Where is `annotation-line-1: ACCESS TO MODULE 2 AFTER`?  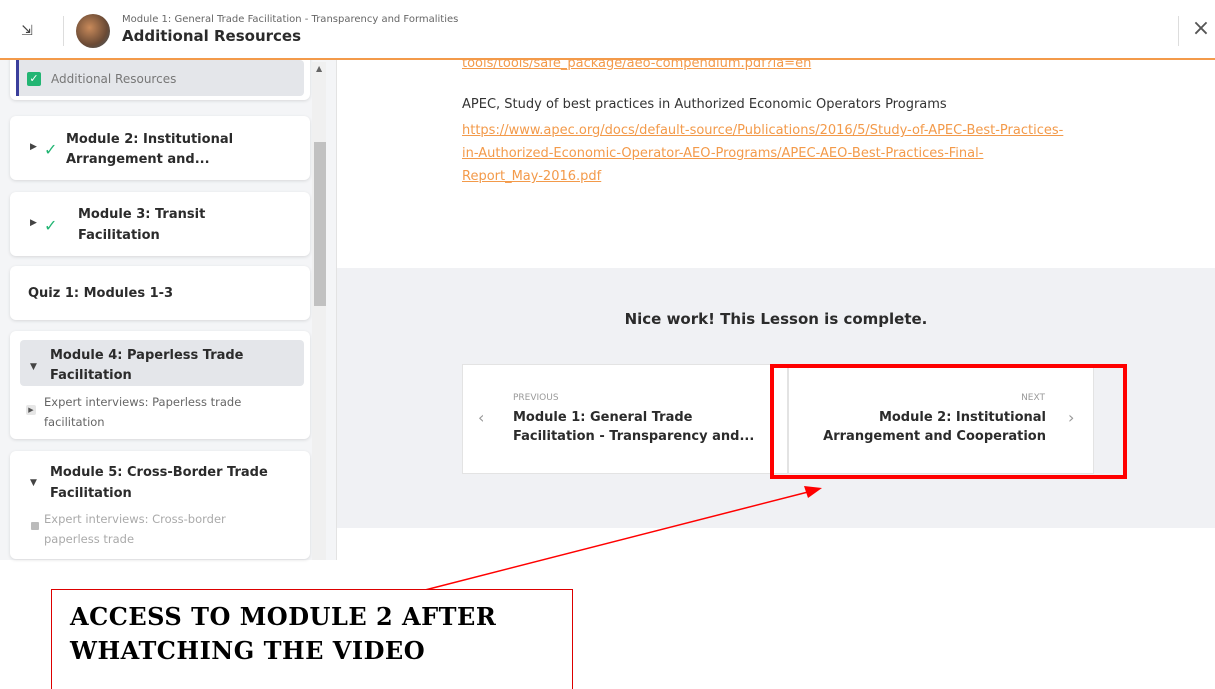 annotation-line-1: ACCESS TO MODULE 2 AFTER is located at coordinates (283, 616).